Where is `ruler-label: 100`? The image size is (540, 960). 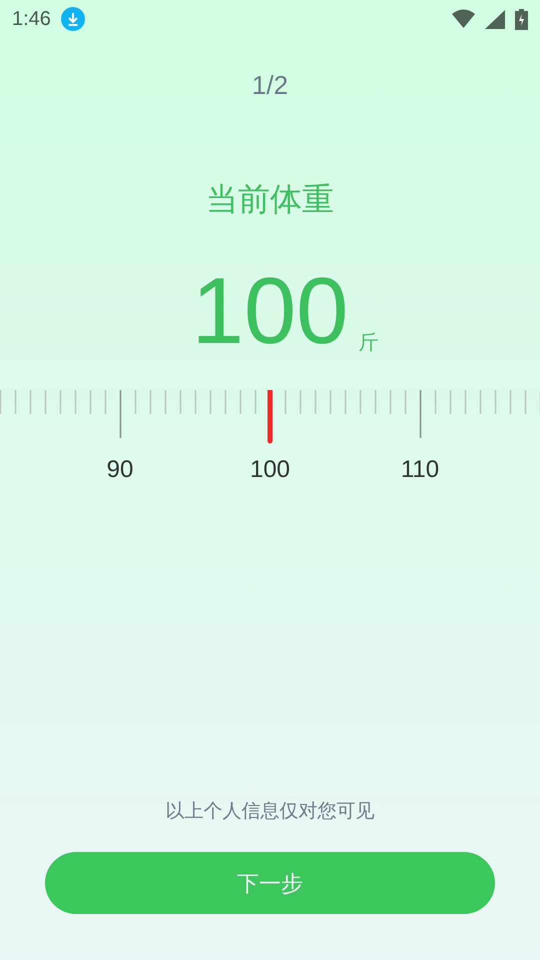 ruler-label: 100 is located at coordinates (270, 470).